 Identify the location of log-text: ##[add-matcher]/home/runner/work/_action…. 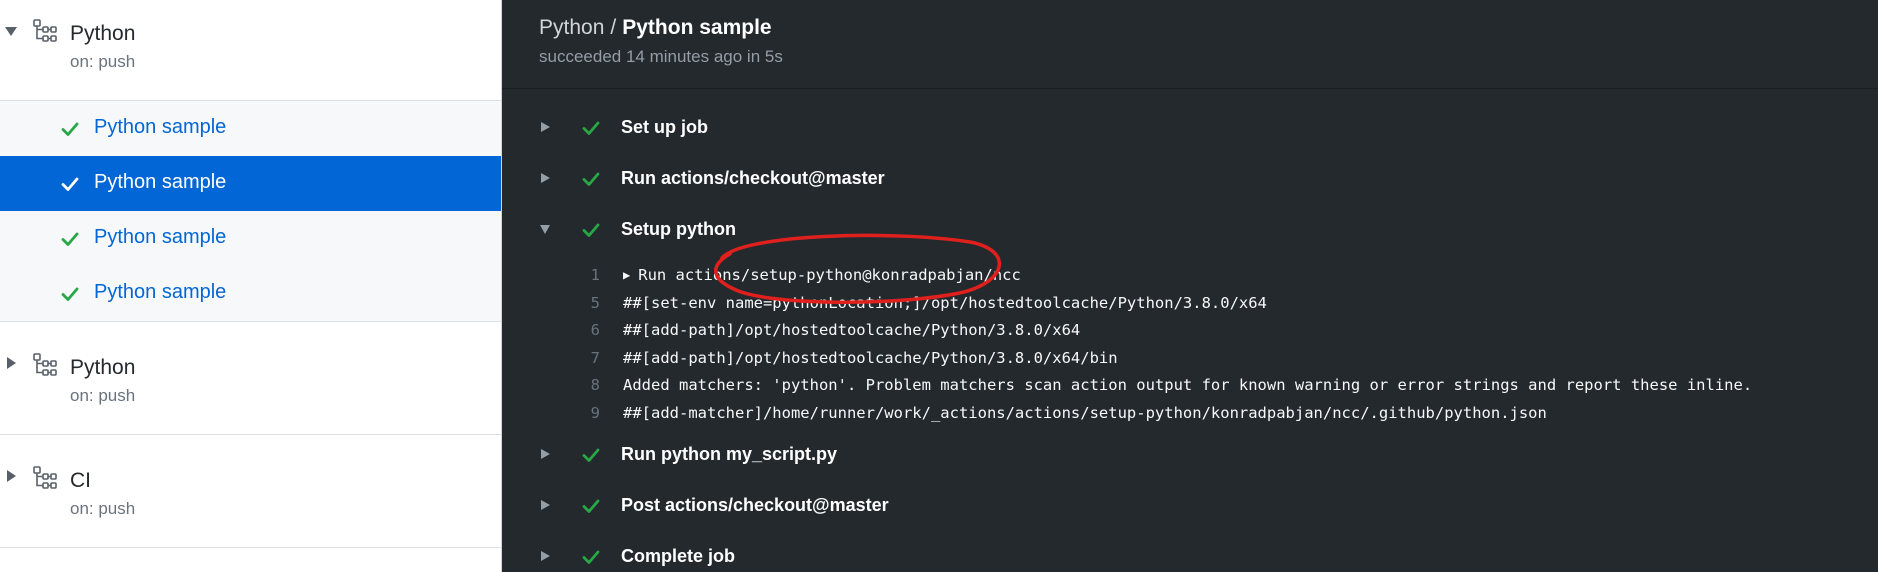
(1085, 412).